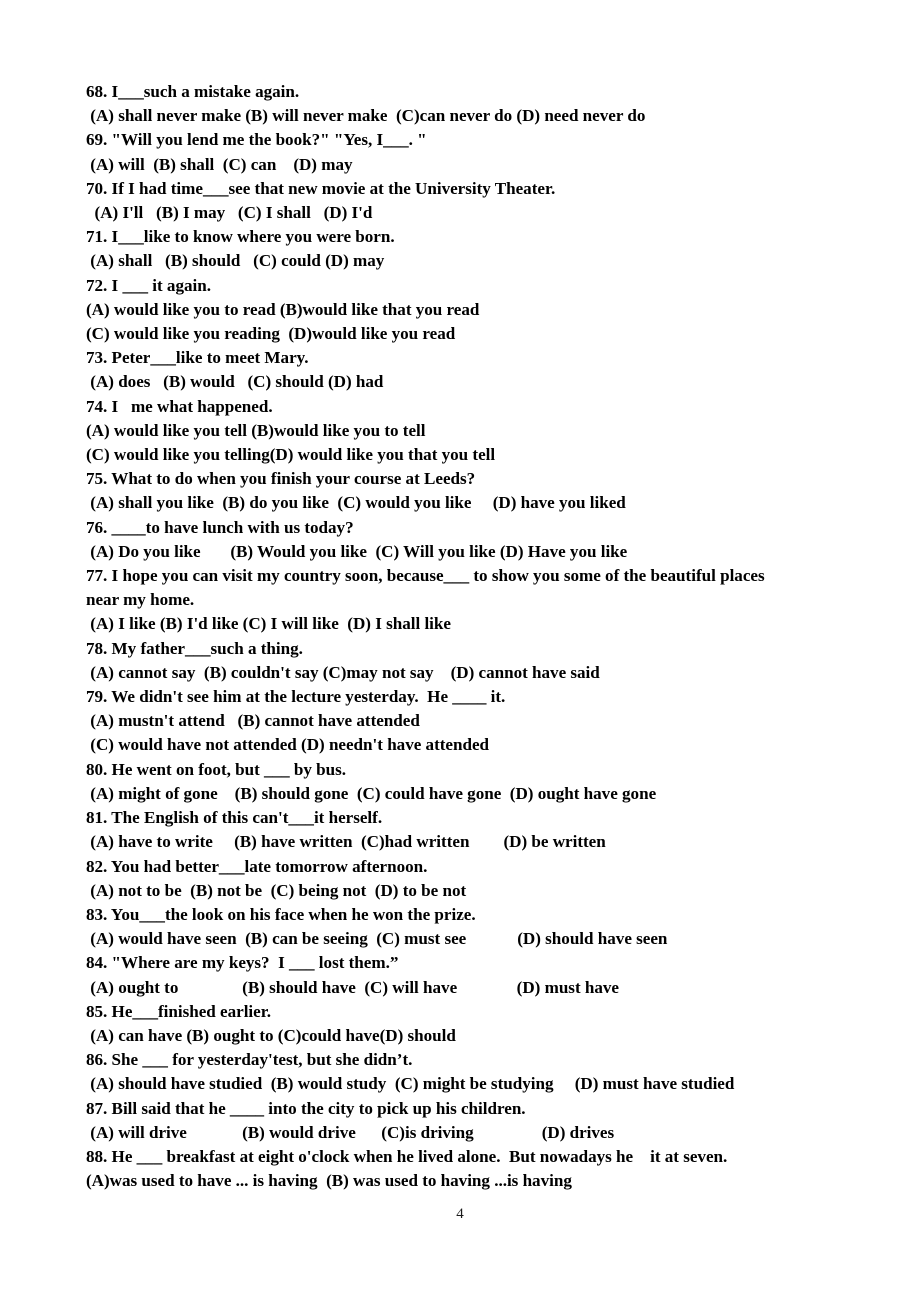 This screenshot has height=1302, width=920. Describe the element at coordinates (219, 164) in the screenshot. I see `option-line: (A) will (B) shall (C) can (D) may` at that location.